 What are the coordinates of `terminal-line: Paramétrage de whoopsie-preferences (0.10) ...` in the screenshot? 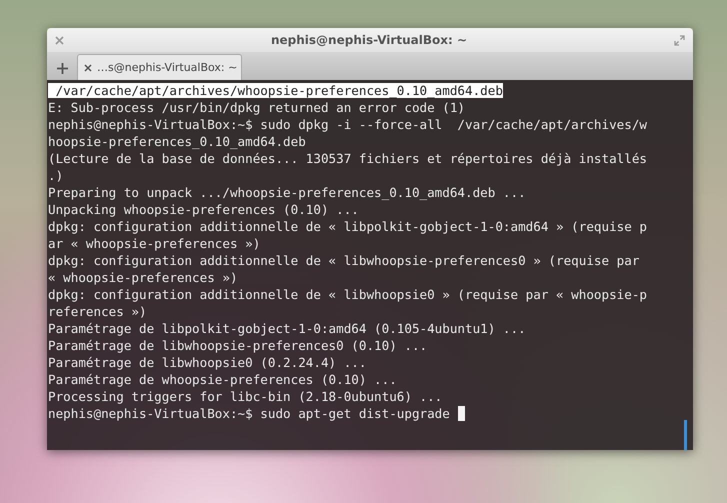 It's located at (222, 379).